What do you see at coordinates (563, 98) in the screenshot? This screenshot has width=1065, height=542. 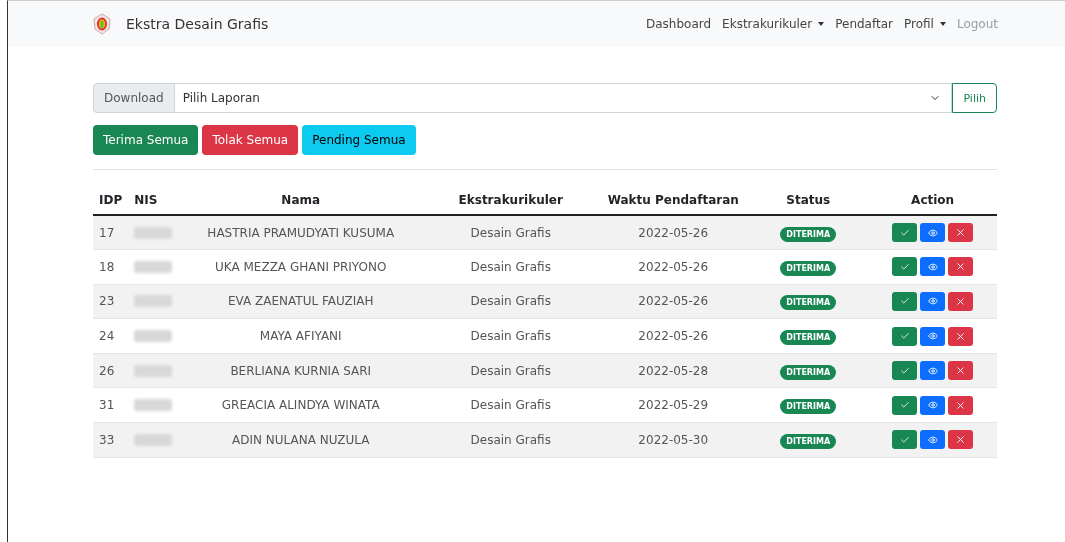 I see `report-select: Pilih Laporan` at bounding box center [563, 98].